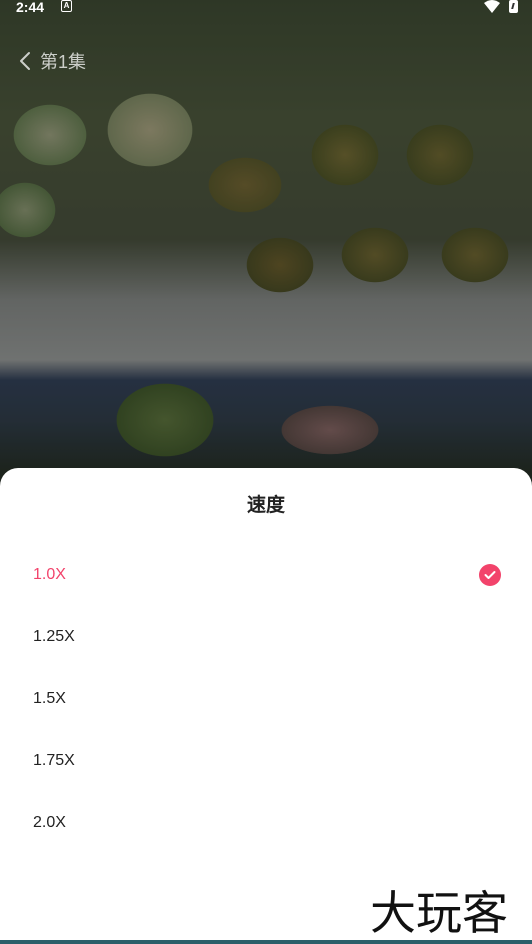  Describe the element at coordinates (266, 8) in the screenshot. I see `status-bar: 2:44 A` at that location.